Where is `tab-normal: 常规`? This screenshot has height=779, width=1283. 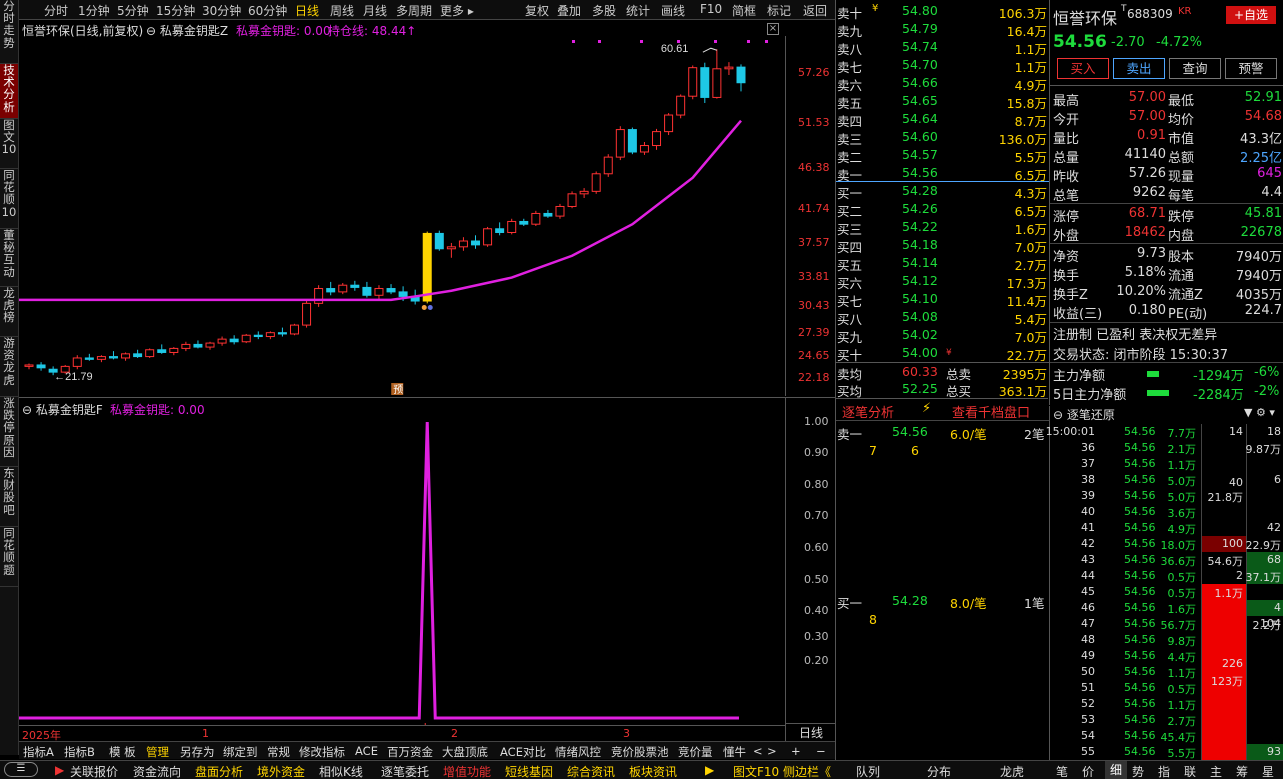
tab-normal: 常规 is located at coordinates (278, 752).